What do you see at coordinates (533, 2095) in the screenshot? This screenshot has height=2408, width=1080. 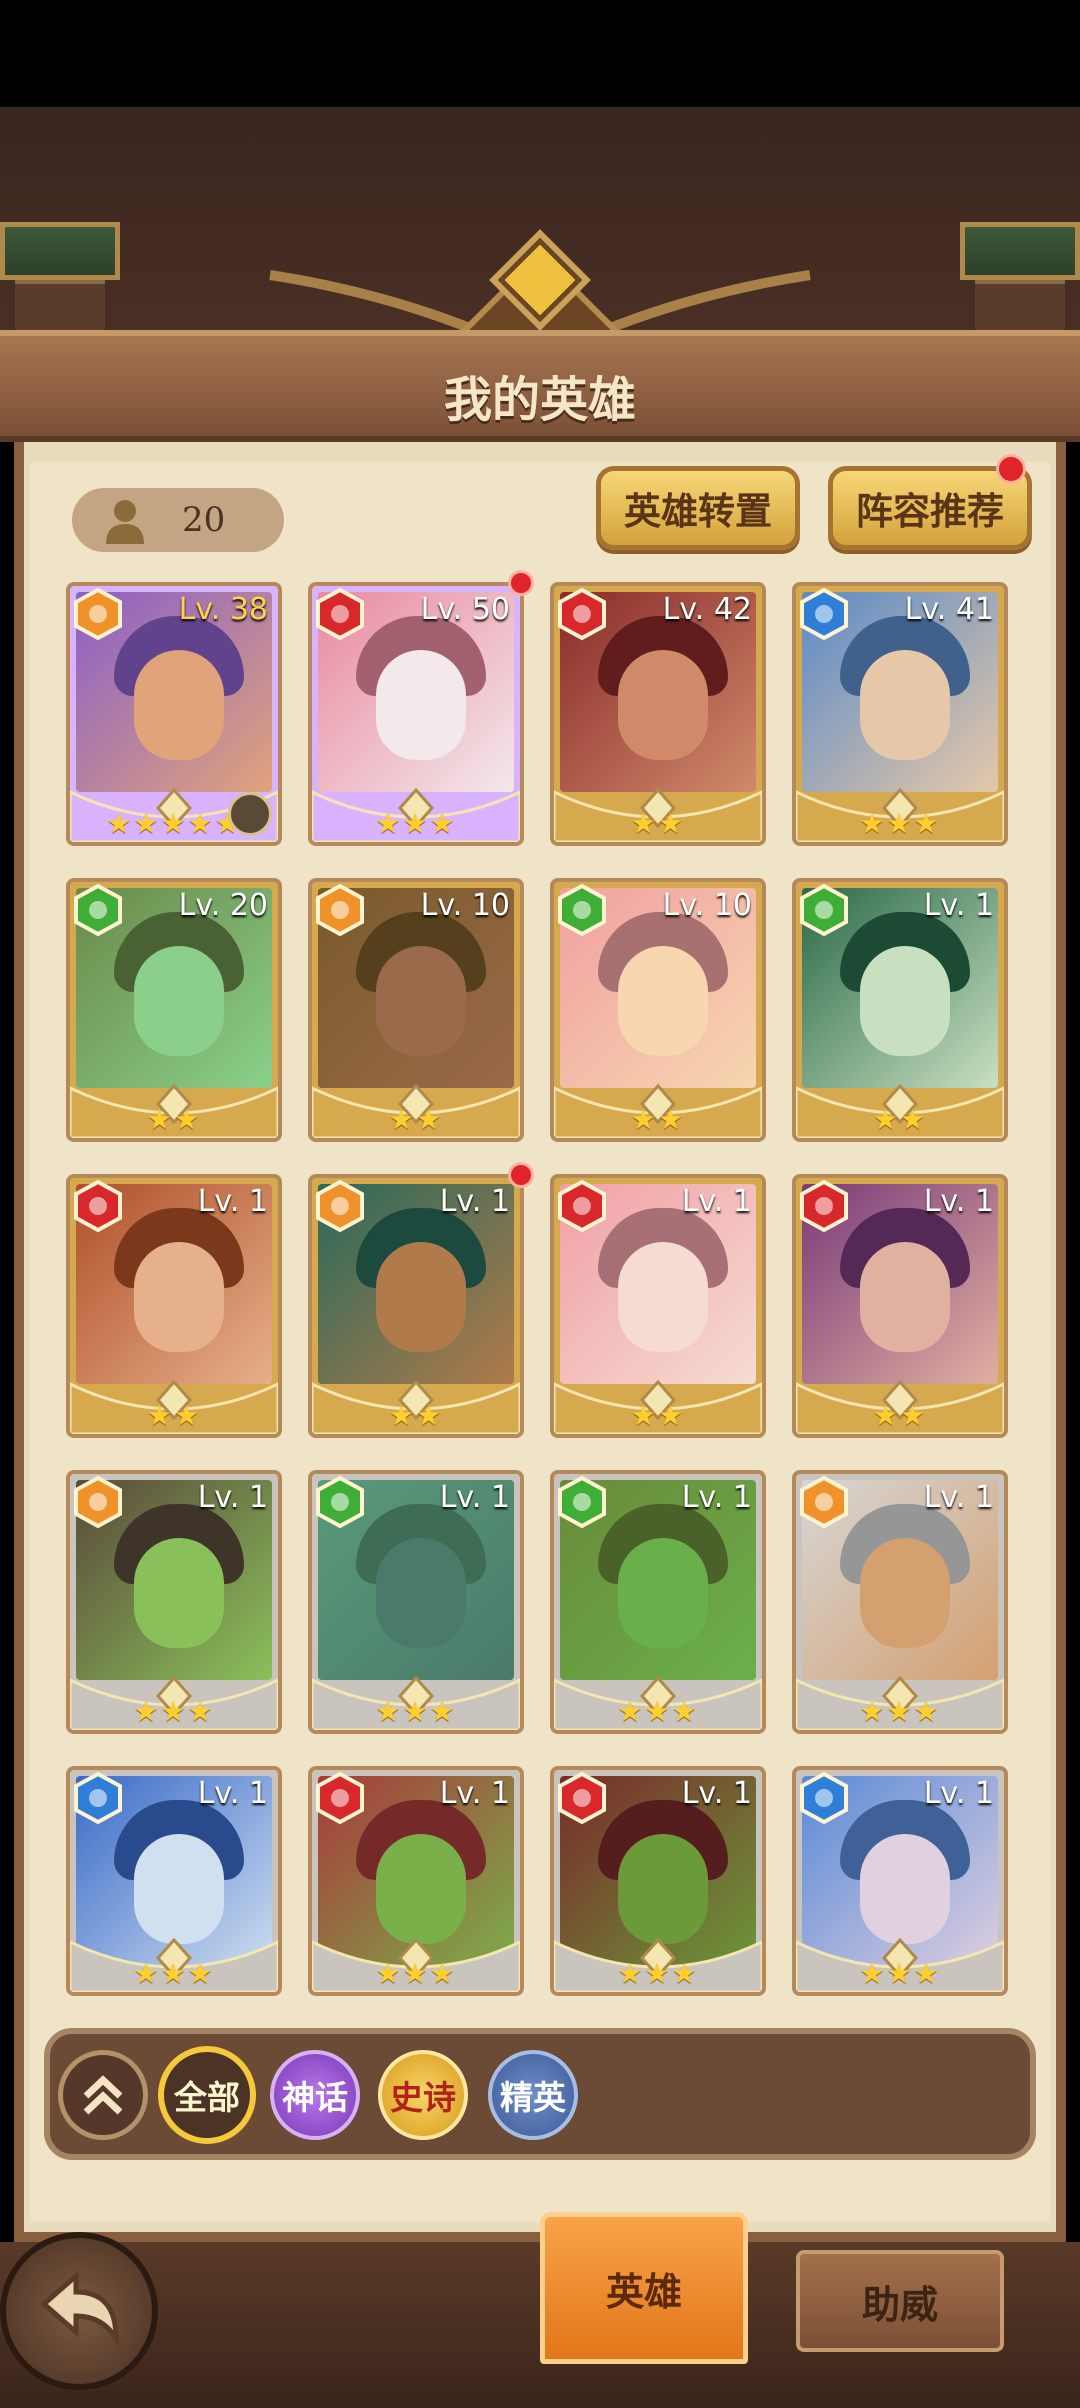 I see `filter-elite-button: 精英` at bounding box center [533, 2095].